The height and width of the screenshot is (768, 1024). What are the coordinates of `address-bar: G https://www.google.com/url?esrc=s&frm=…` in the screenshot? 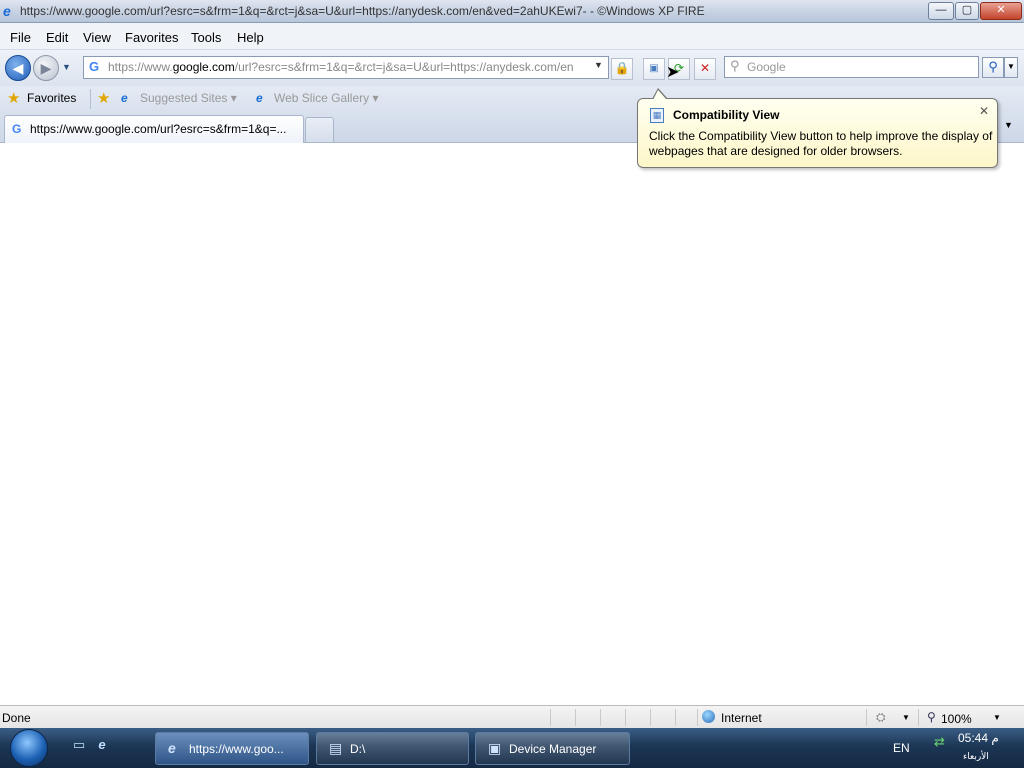 It's located at (346, 67).